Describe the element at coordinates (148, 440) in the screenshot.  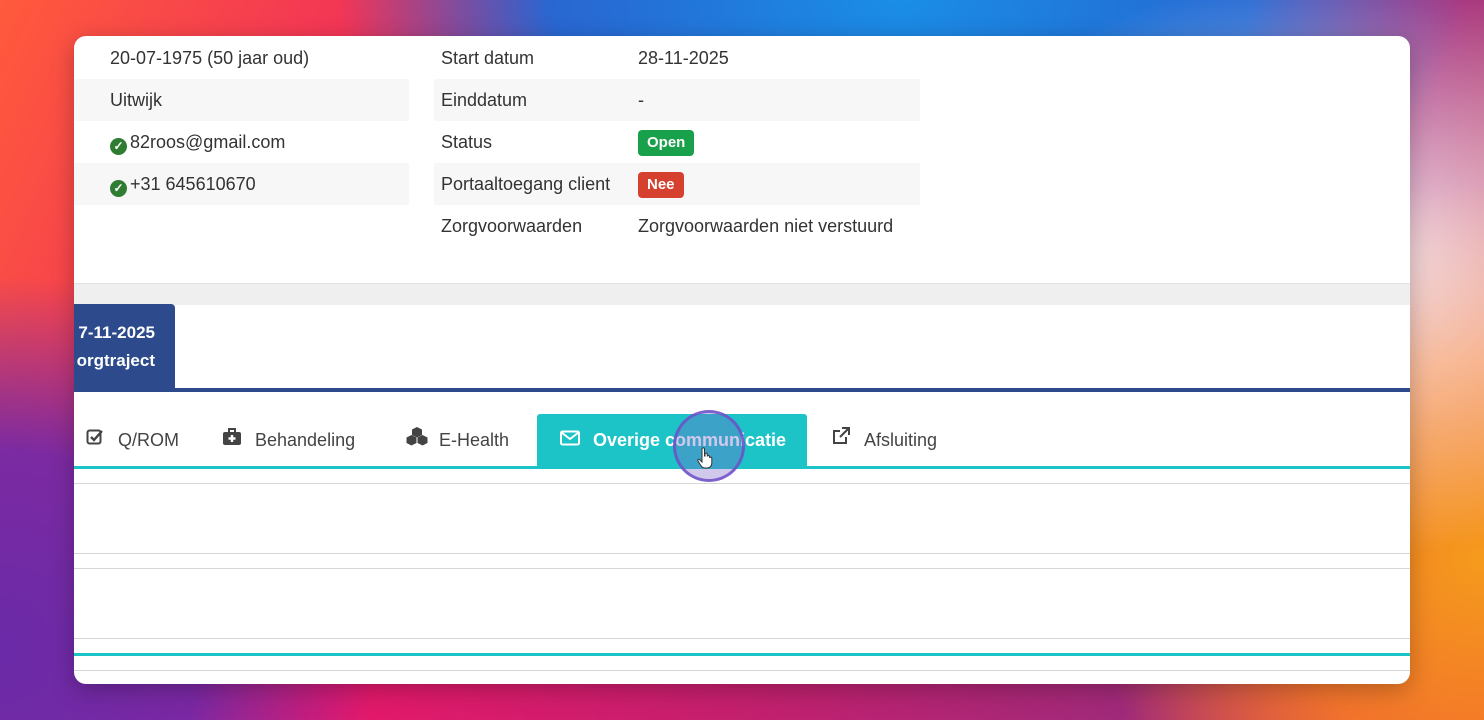
I see `tab-qrom-label: Q/ROM` at that location.